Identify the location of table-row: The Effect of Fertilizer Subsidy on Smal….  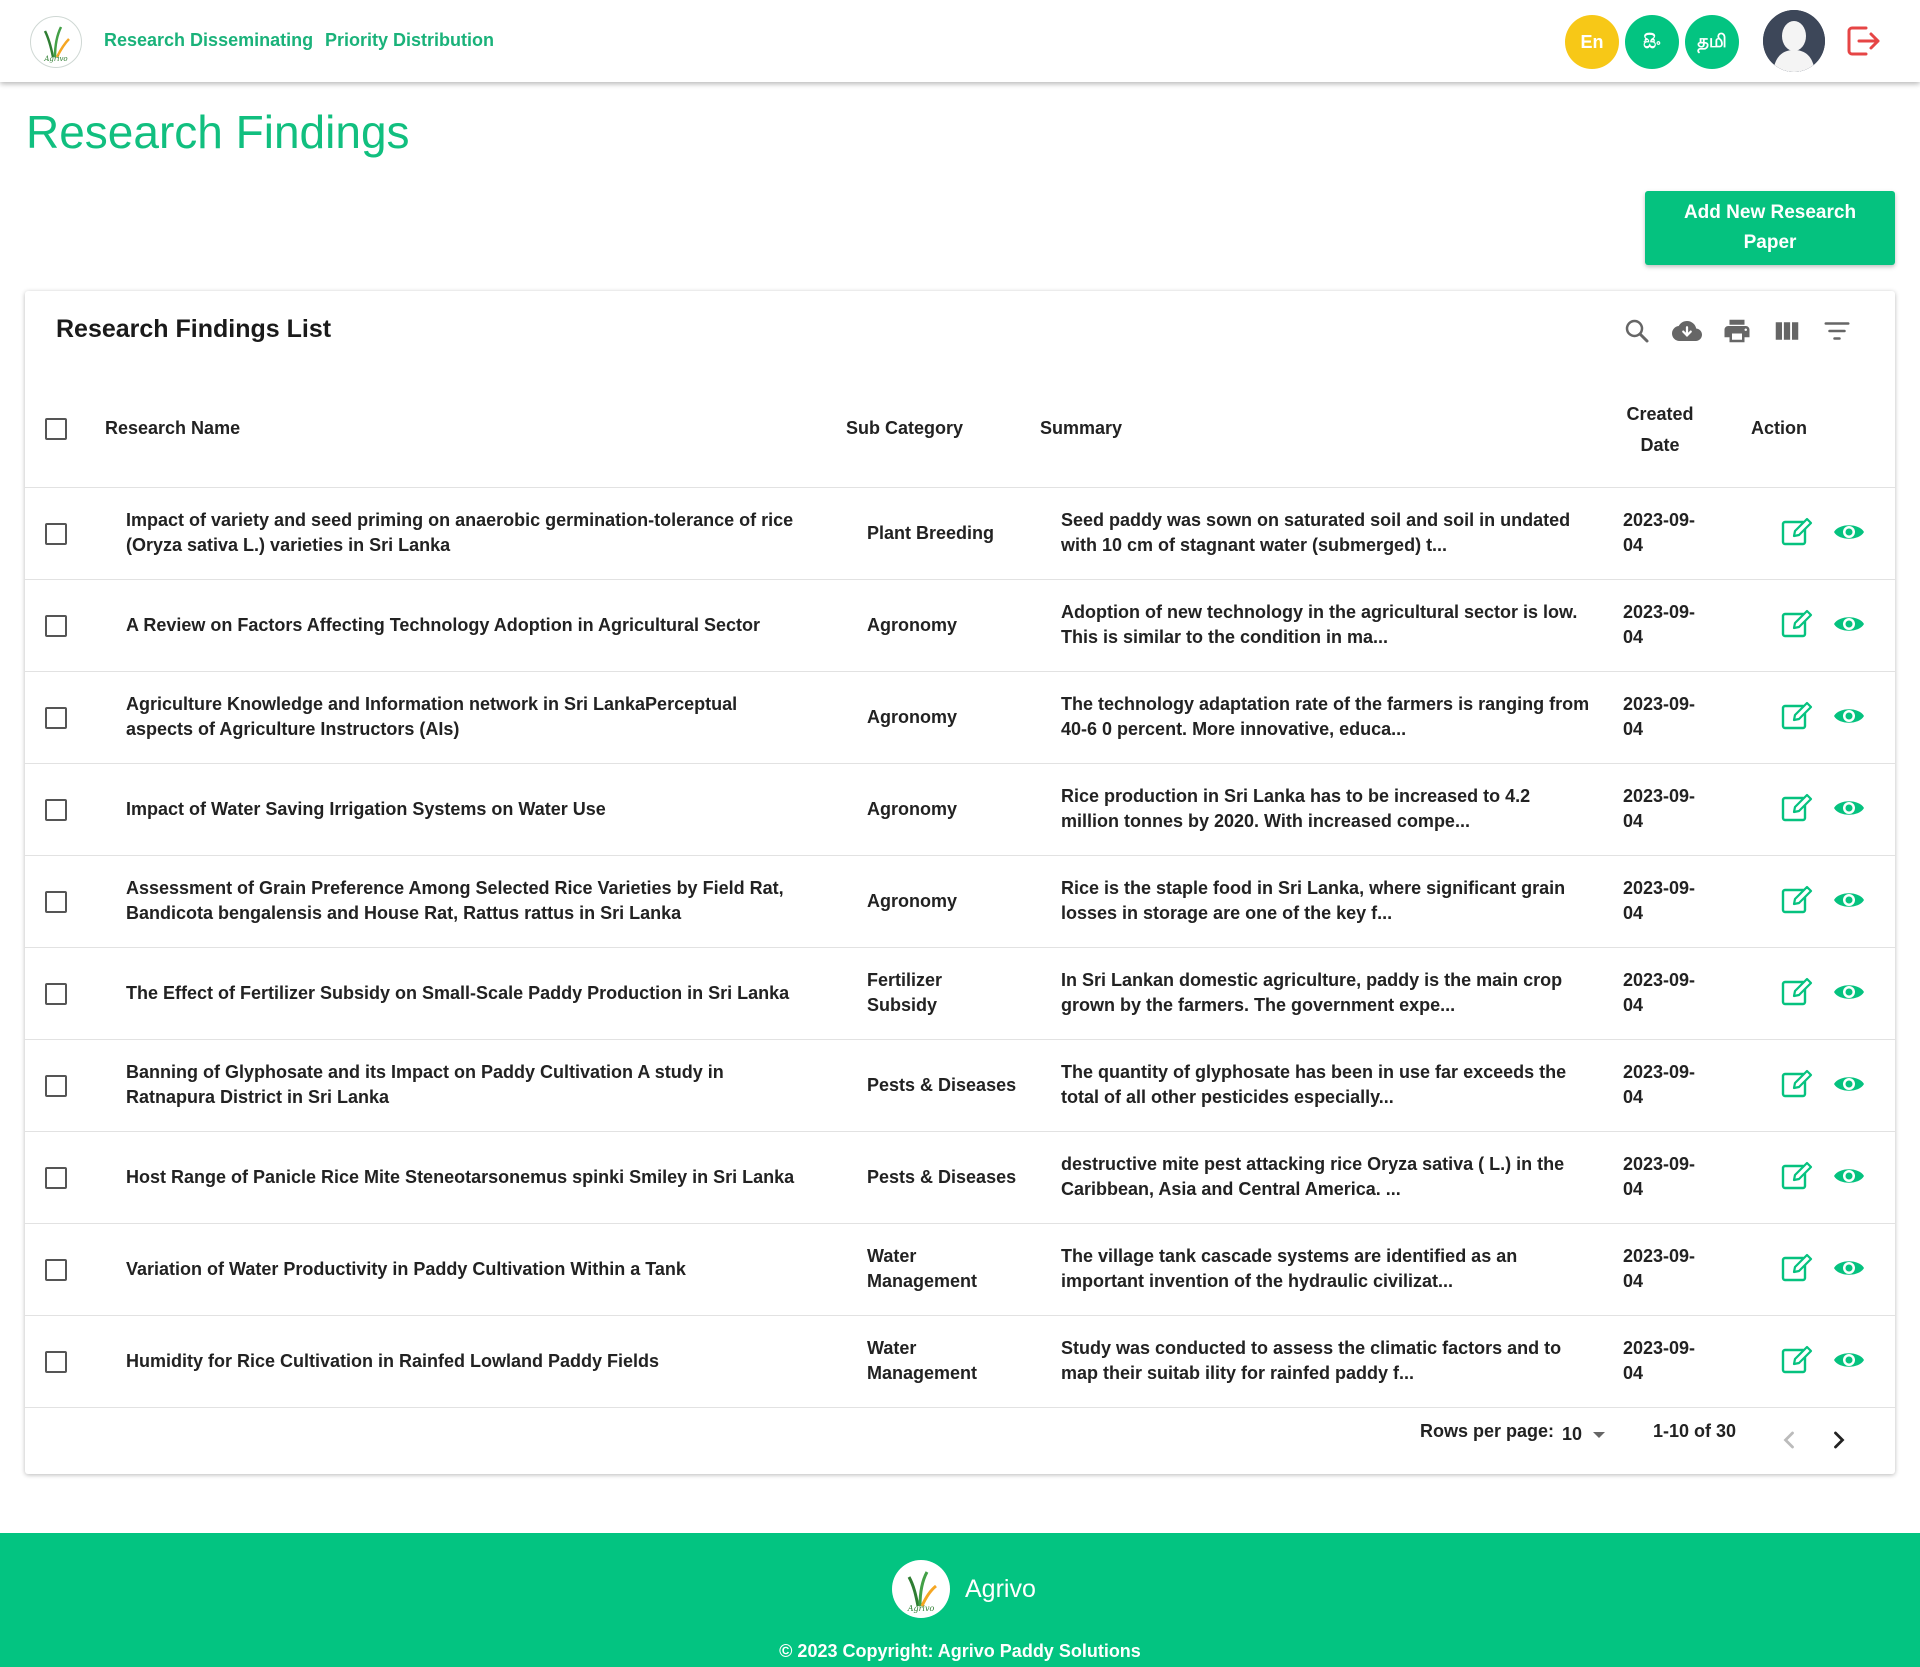
(960, 993).